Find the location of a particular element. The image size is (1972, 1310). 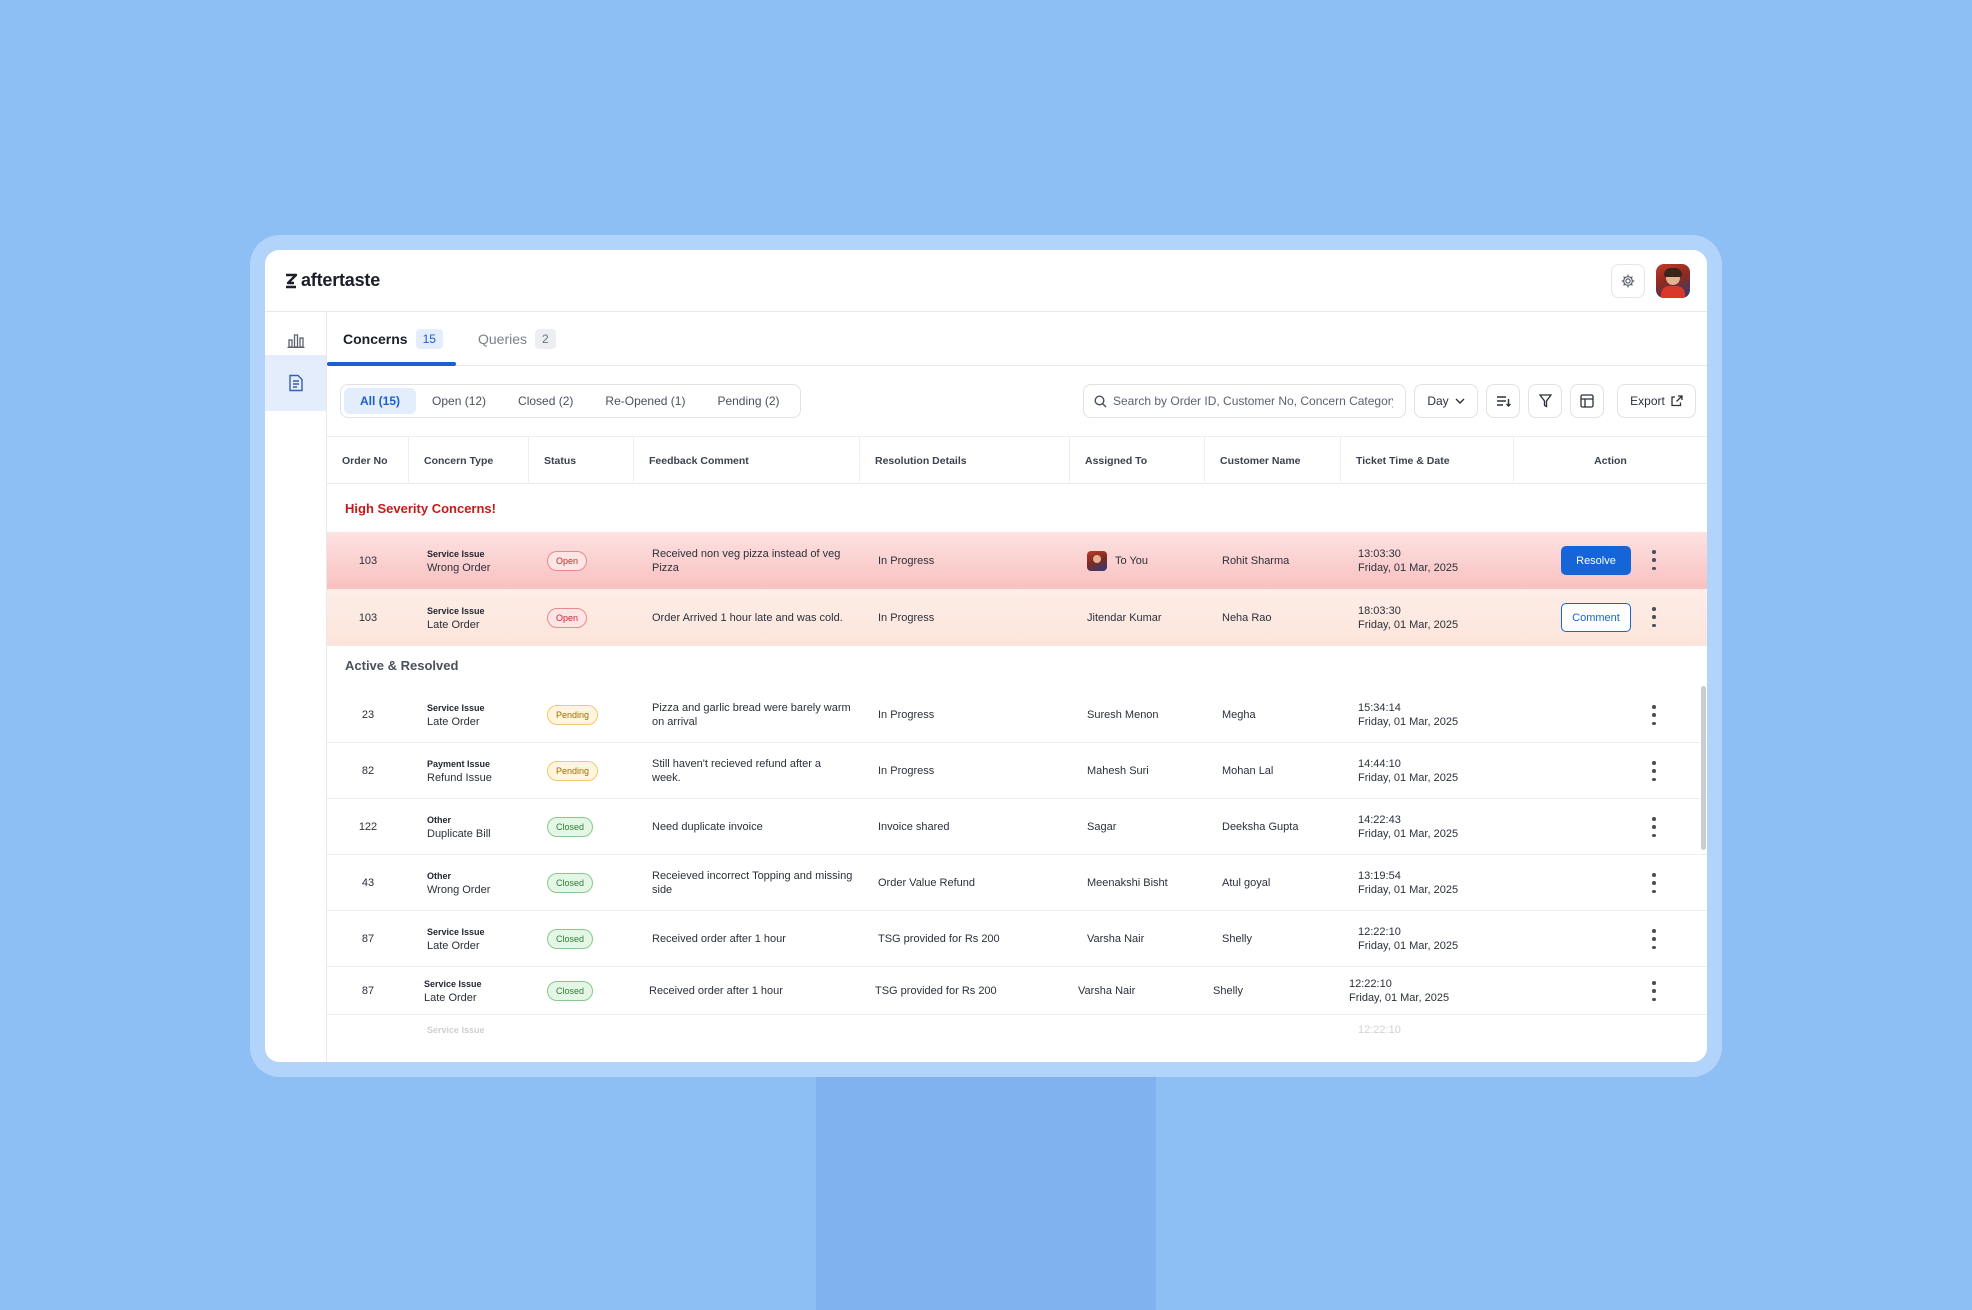

col-action: Action is located at coordinates (1610, 460).